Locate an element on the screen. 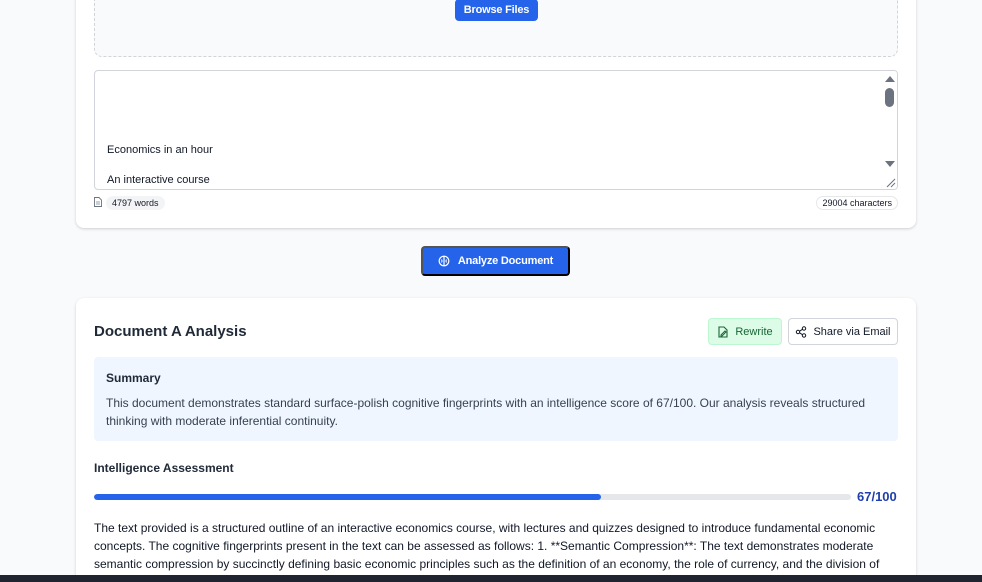 The width and height of the screenshot is (982, 582). resize-handle-icon is located at coordinates (890, 182).